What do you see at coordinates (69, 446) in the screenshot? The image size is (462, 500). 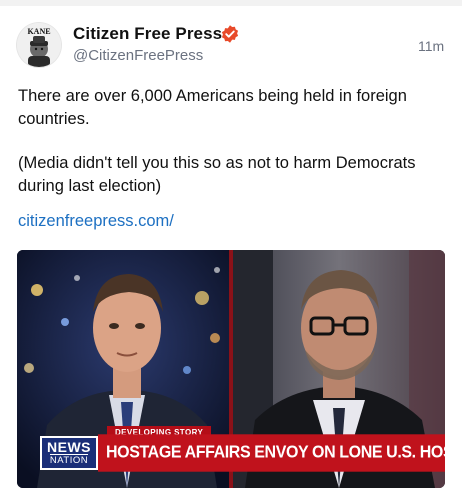 I see `network-logo-line1: NEWS` at bounding box center [69, 446].